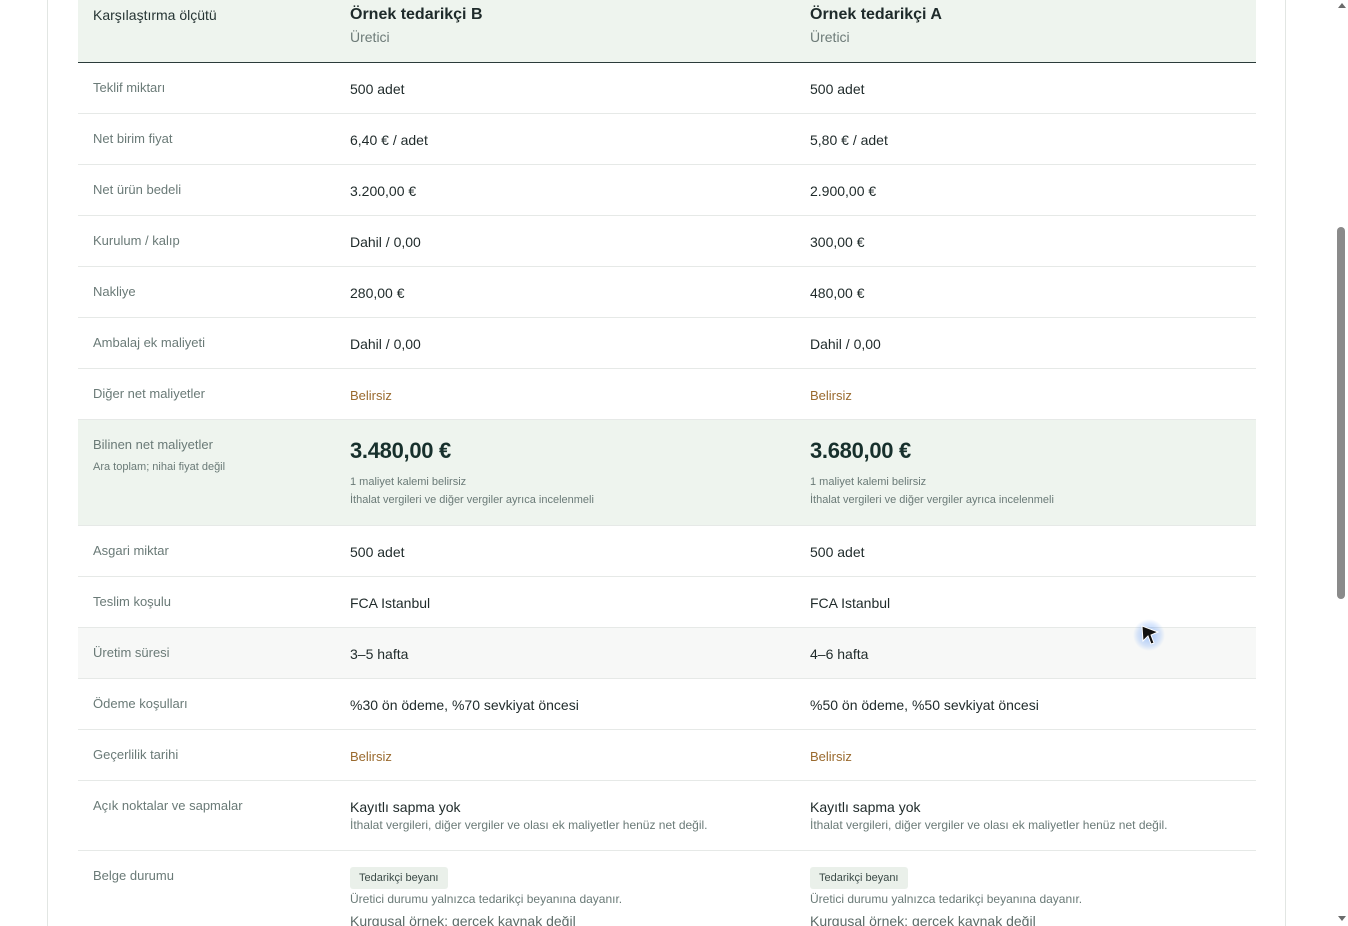 This screenshot has height=926, width=1348. What do you see at coordinates (463, 919) in the screenshot?
I see `supplier-b-fictional-note: Kurgusal örnek; gerçek kaynak değil` at bounding box center [463, 919].